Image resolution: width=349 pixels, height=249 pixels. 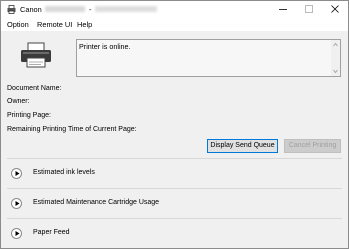 I want to click on maximize-button, so click(x=309, y=9).